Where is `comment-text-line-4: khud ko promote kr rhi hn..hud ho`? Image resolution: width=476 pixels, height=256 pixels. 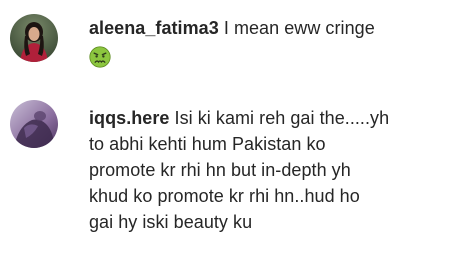 comment-text-line-4: khud ko promote kr rhi hn..hud ho is located at coordinates (224, 196).